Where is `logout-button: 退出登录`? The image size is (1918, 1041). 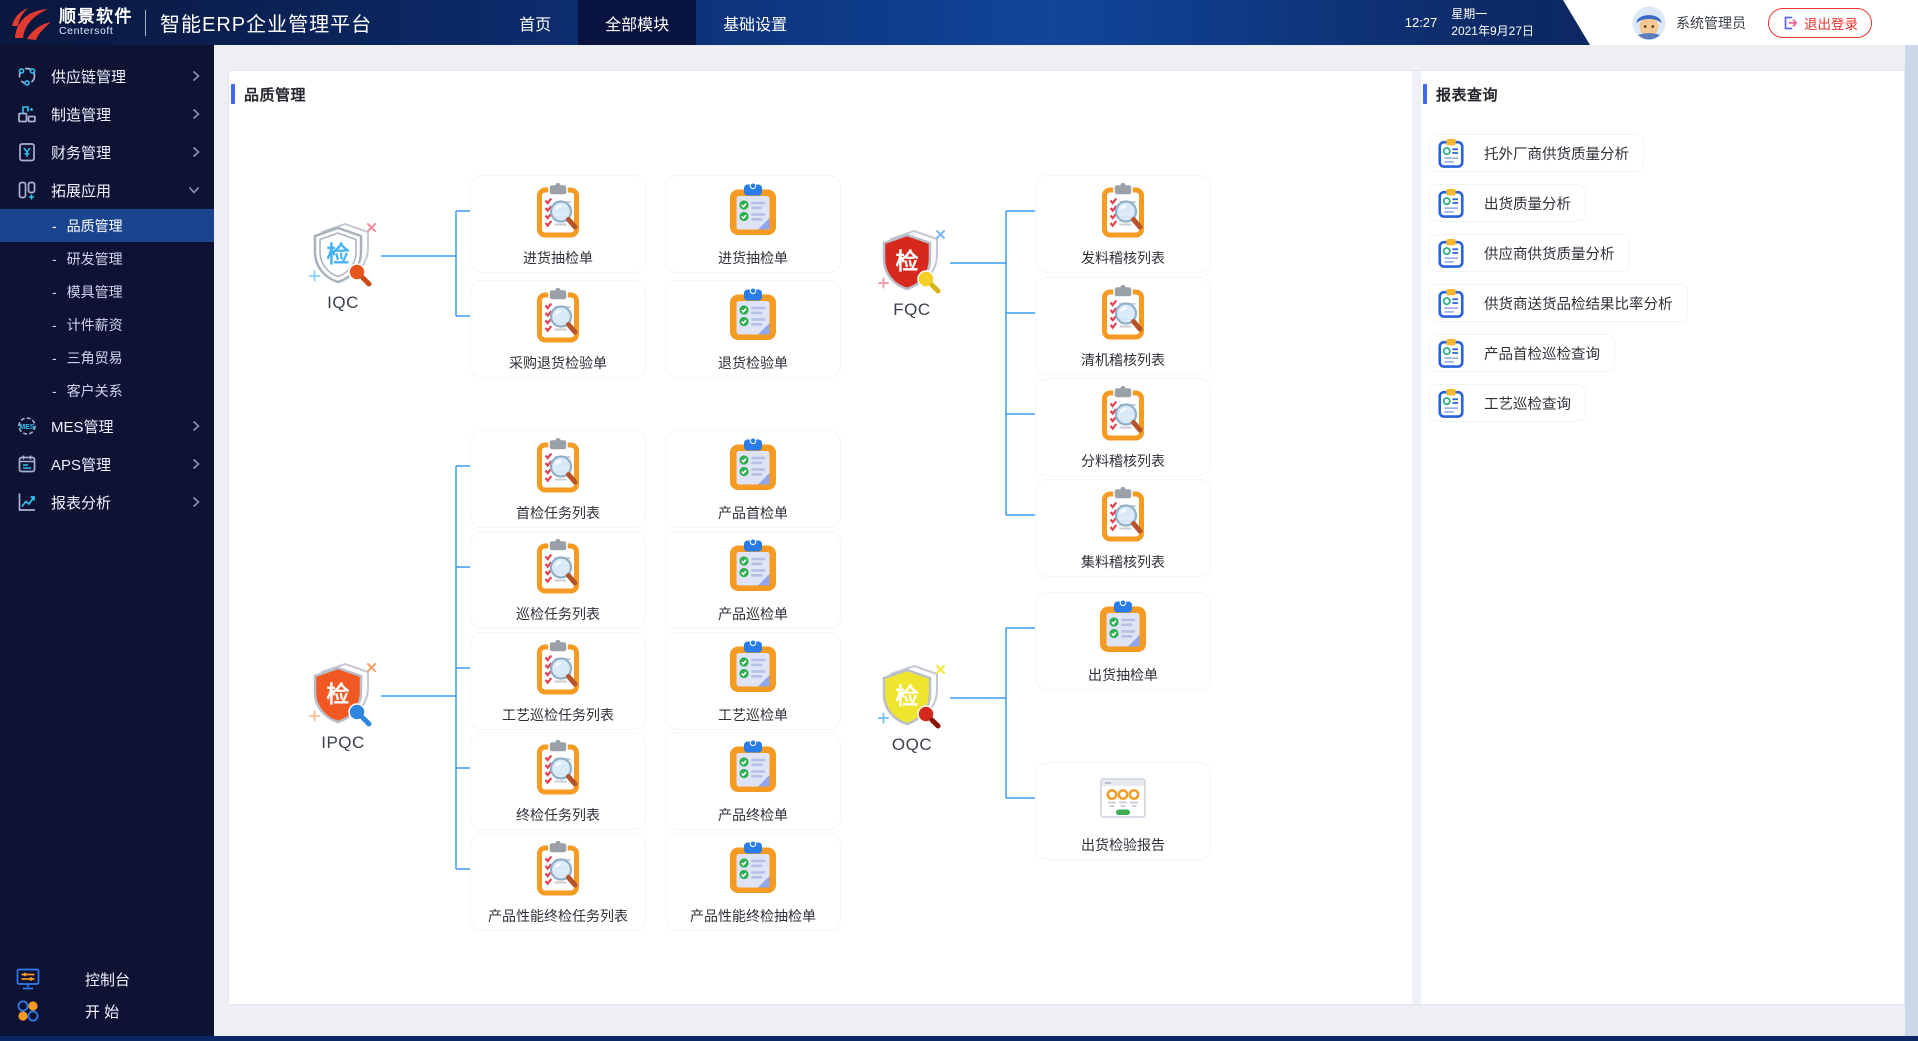 logout-button: 退出登录 is located at coordinates (1820, 22).